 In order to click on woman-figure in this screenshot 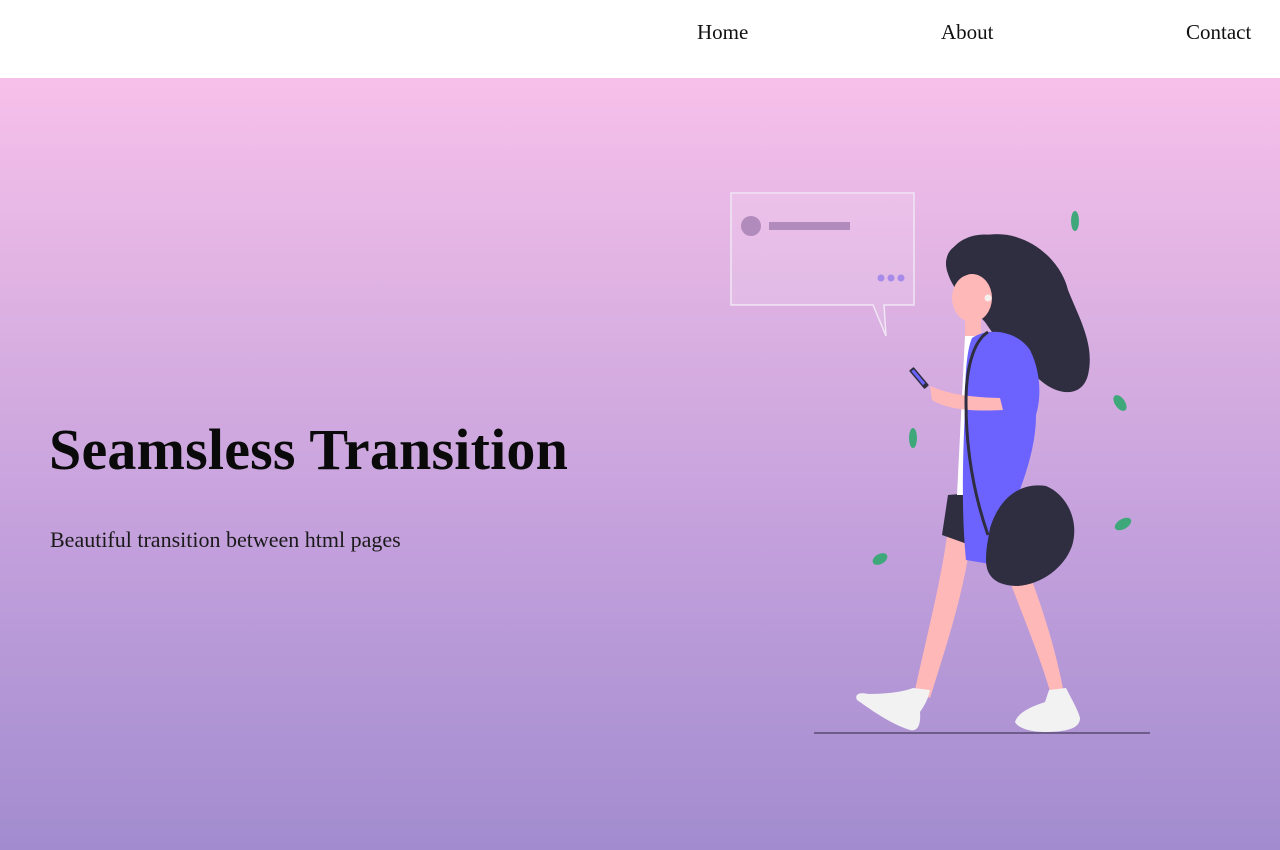, I will do `click(973, 483)`.